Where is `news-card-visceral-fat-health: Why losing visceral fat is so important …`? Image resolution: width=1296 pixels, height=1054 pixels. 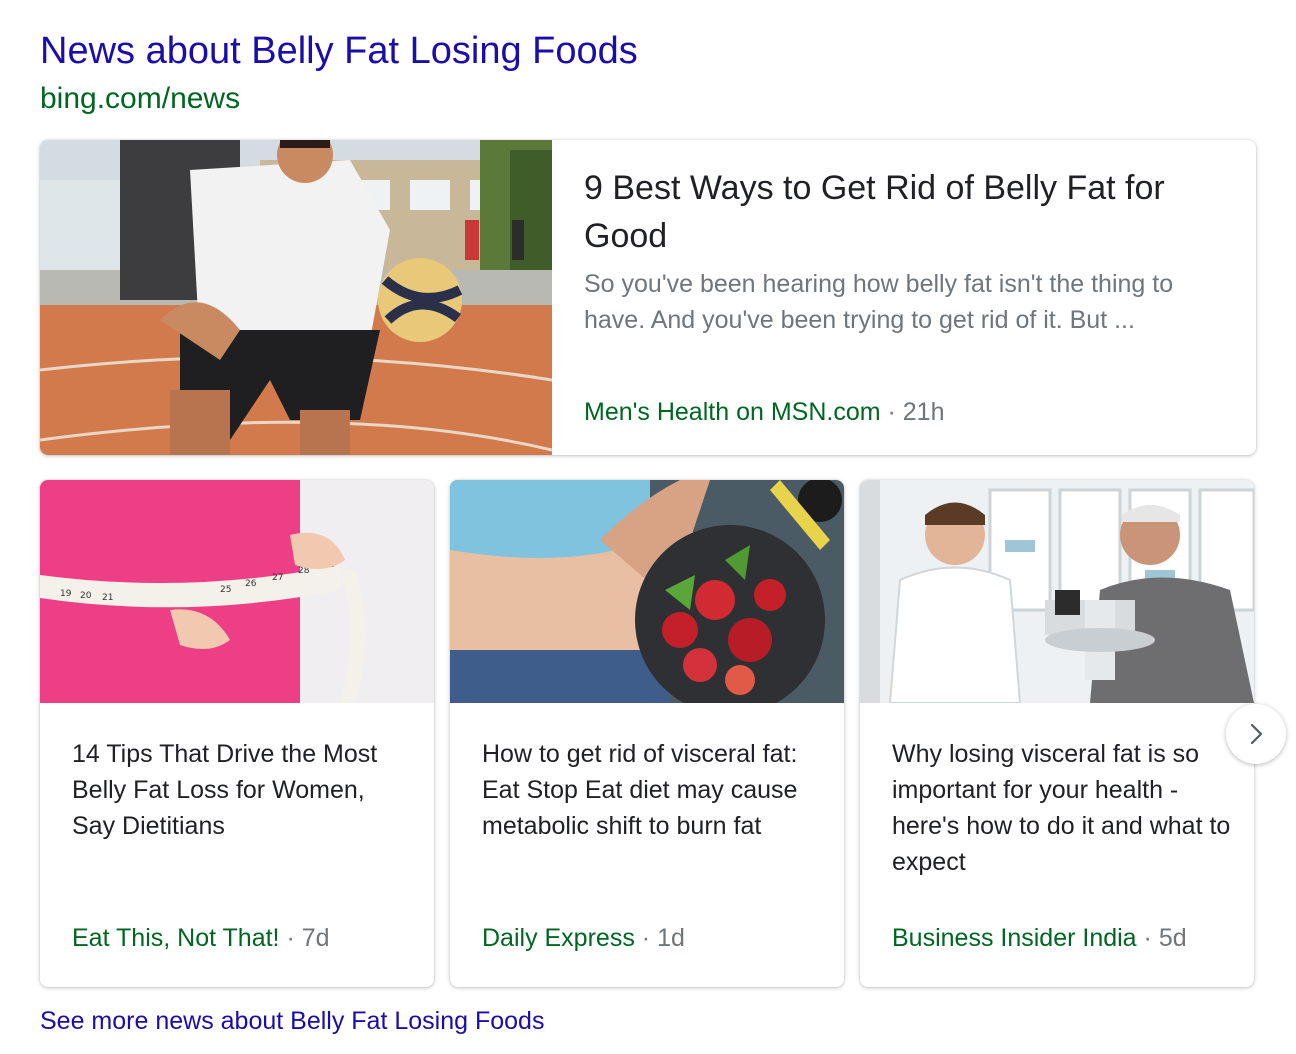 news-card-visceral-fat-health: Why losing visceral fat is so important … is located at coordinates (1057, 733).